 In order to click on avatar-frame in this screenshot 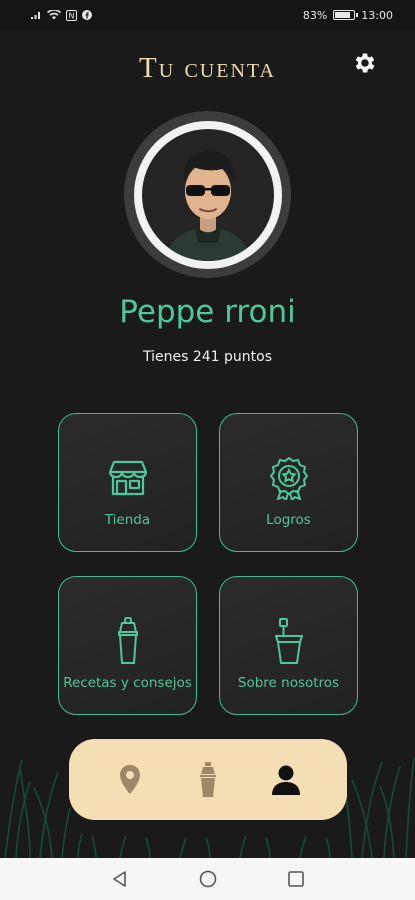, I will do `click(207, 194)`.